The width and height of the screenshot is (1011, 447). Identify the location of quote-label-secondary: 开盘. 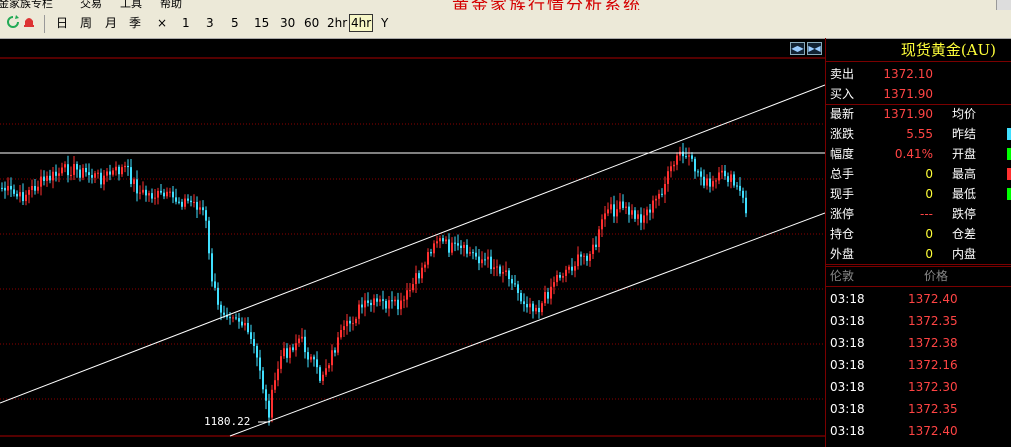
(964, 154).